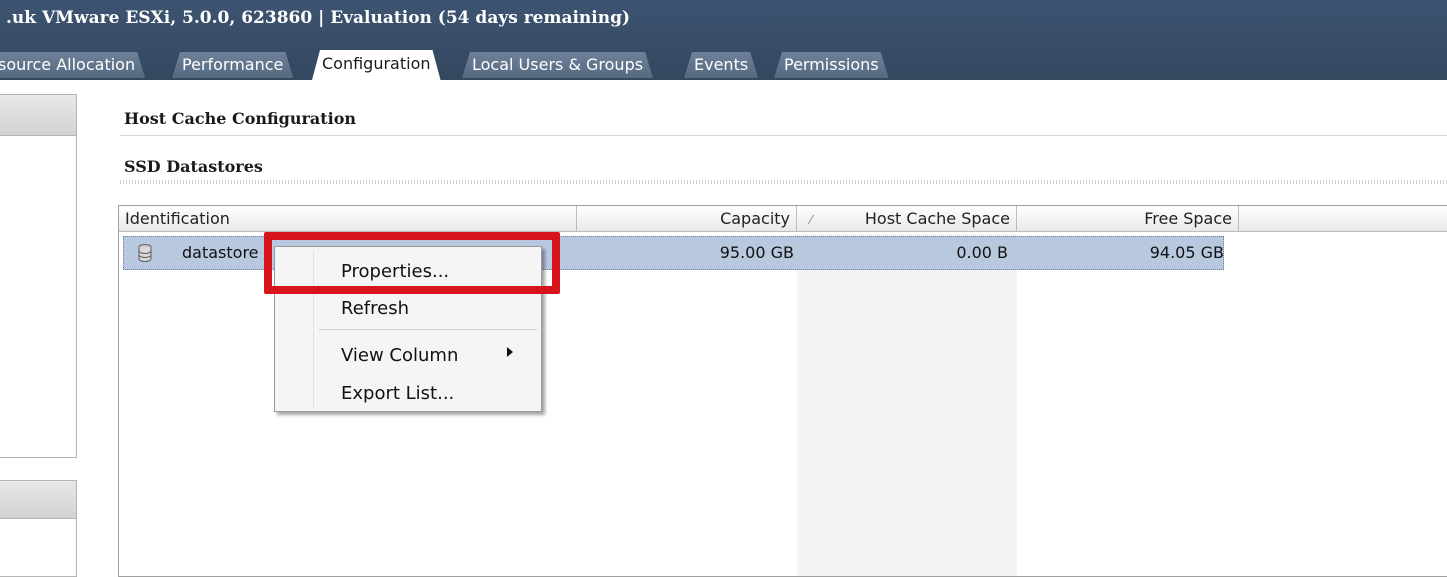 The image size is (1447, 577). What do you see at coordinates (38, 528) in the screenshot?
I see `left-panel-software` at bounding box center [38, 528].